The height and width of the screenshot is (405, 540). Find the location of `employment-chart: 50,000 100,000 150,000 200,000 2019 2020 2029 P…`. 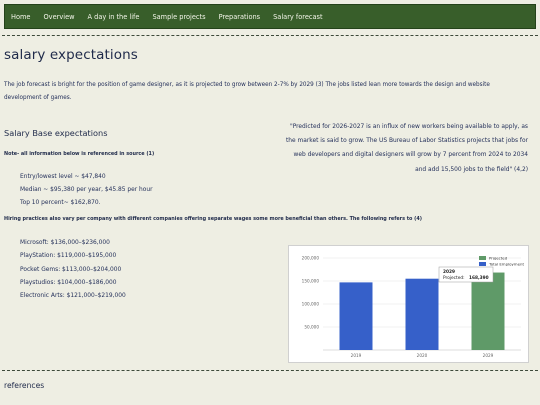

employment-chart: 50,000 100,000 150,000 200,000 2019 2020 2029 P… is located at coordinates (408, 304).